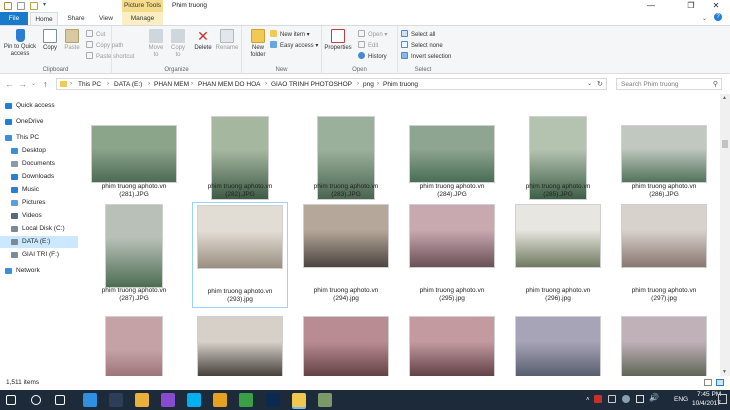 The height and width of the screenshot is (410, 730). Describe the element at coordinates (116, 400) in the screenshot. I see `lightroom-icon` at that location.